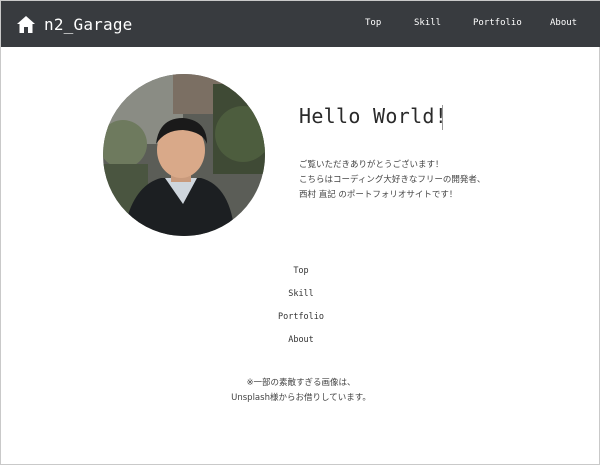  I want to click on site-header: n2_Garage Top Skill Portfolio About, so click(300, 24).